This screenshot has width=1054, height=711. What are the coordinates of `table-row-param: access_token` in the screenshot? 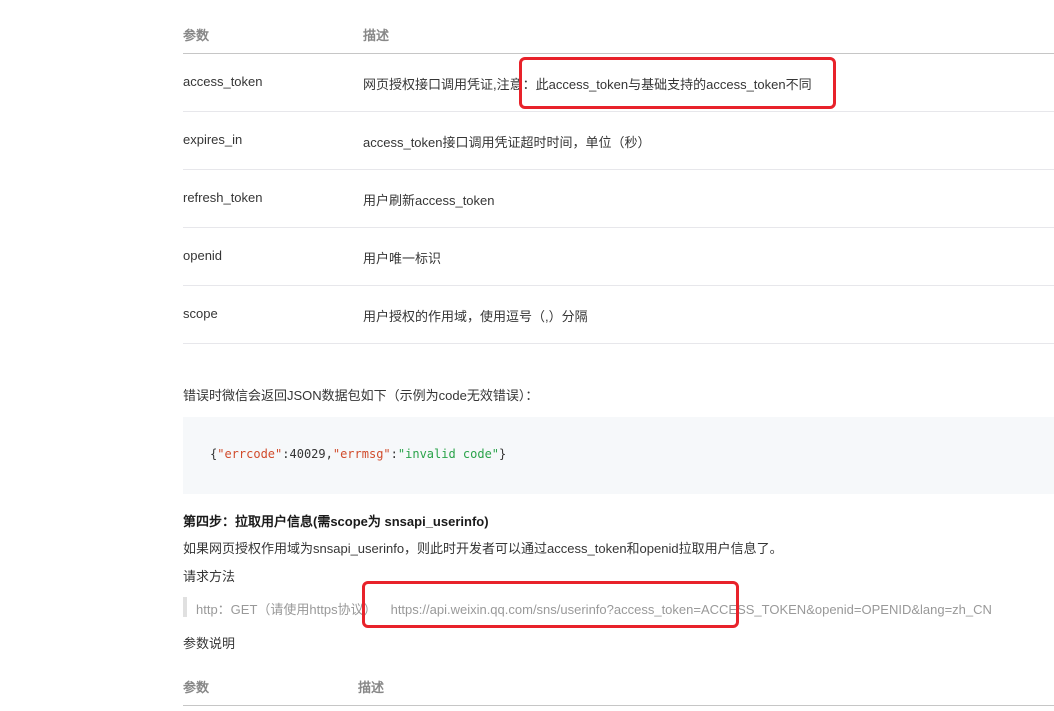 It's located at (223, 81).